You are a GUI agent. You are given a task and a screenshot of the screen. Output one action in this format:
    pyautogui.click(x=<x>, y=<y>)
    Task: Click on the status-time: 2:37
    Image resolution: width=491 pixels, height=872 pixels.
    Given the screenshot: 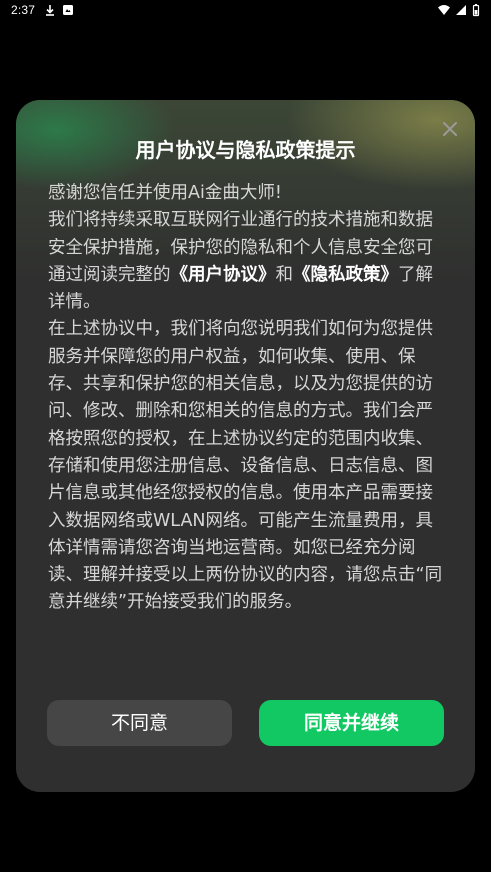 What is the action you would take?
    pyautogui.click(x=23, y=10)
    